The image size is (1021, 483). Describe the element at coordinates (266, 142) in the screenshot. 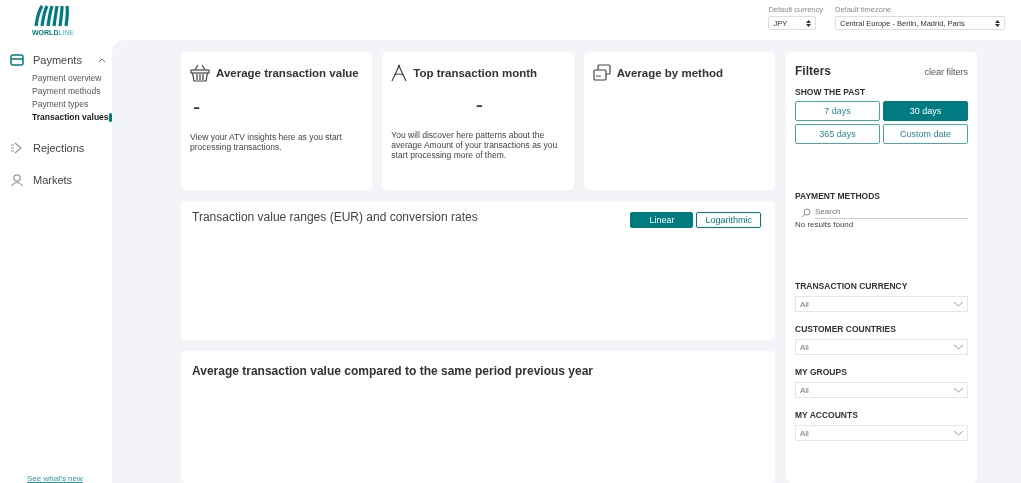

I see `card-description: View your ATV insights here as you start processing transactions.` at that location.